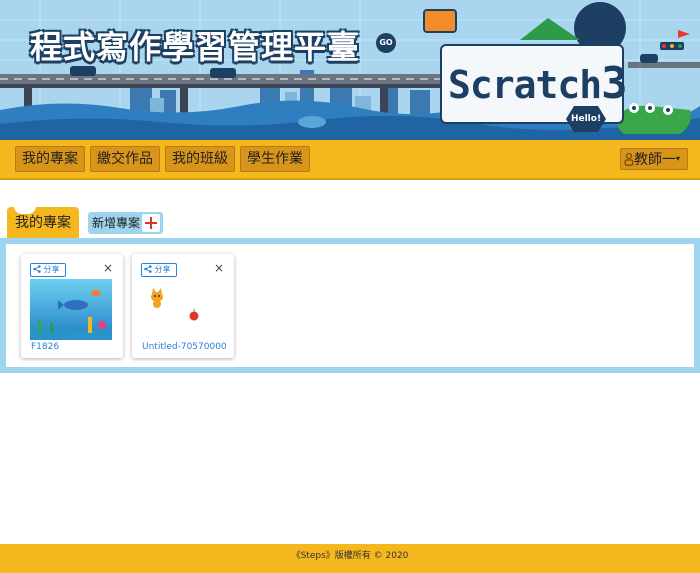 Image resolution: width=700 pixels, height=573 pixels. I want to click on chevron-down-icon: ▾, so click(678, 158).